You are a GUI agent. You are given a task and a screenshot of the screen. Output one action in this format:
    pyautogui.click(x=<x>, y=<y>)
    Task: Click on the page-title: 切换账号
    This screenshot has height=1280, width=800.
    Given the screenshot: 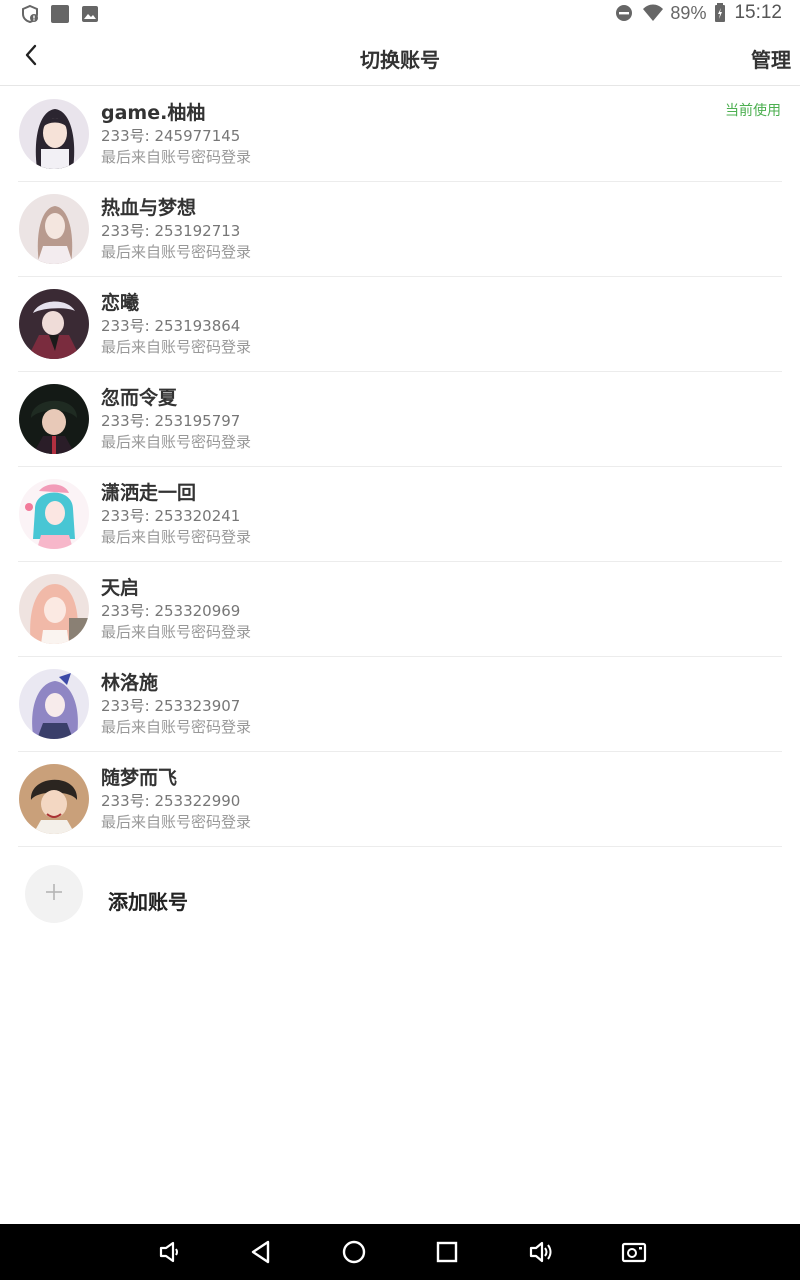 What is the action you would take?
    pyautogui.click(x=400, y=60)
    